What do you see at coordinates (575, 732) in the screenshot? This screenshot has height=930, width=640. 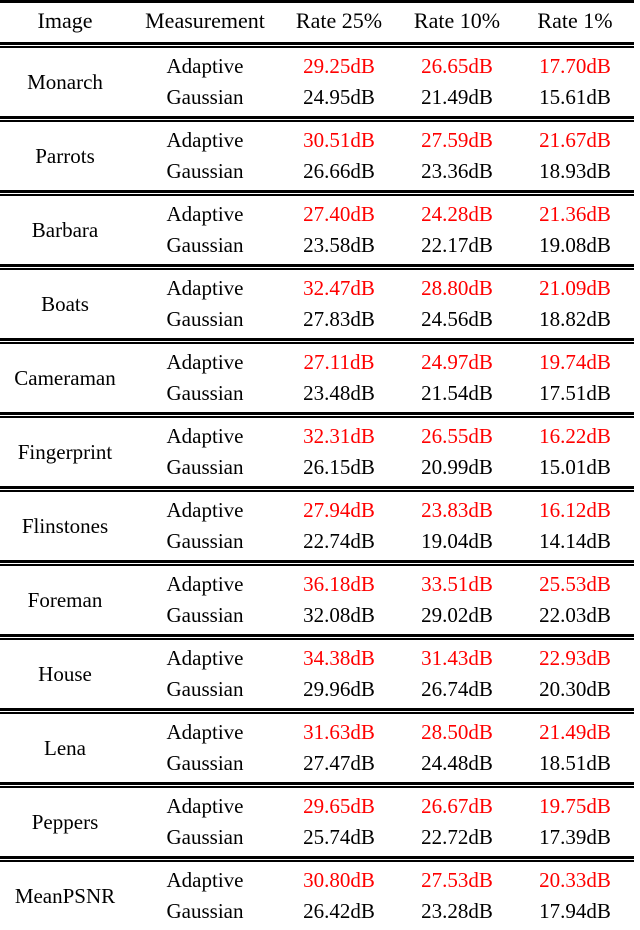 I see `value-adaptive-rate-1: 21.49dB` at bounding box center [575, 732].